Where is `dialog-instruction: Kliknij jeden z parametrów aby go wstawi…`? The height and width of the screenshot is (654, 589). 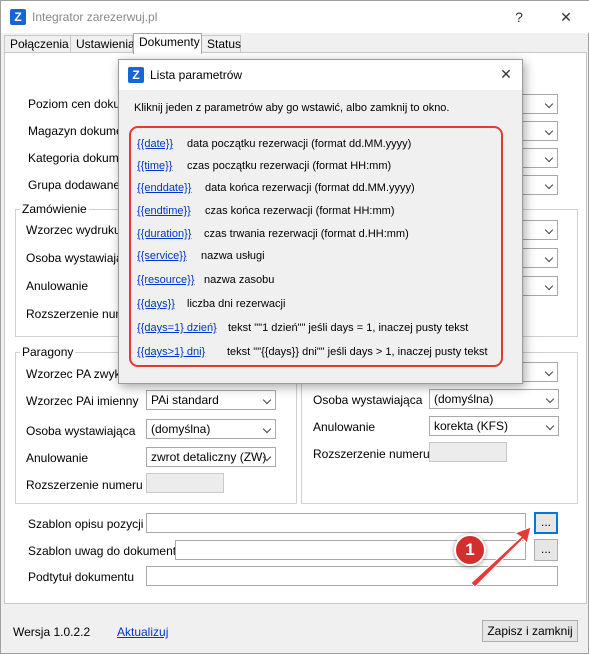
dialog-instruction: Kliknij jeden z parametrów aby go wstawi… is located at coordinates (292, 108).